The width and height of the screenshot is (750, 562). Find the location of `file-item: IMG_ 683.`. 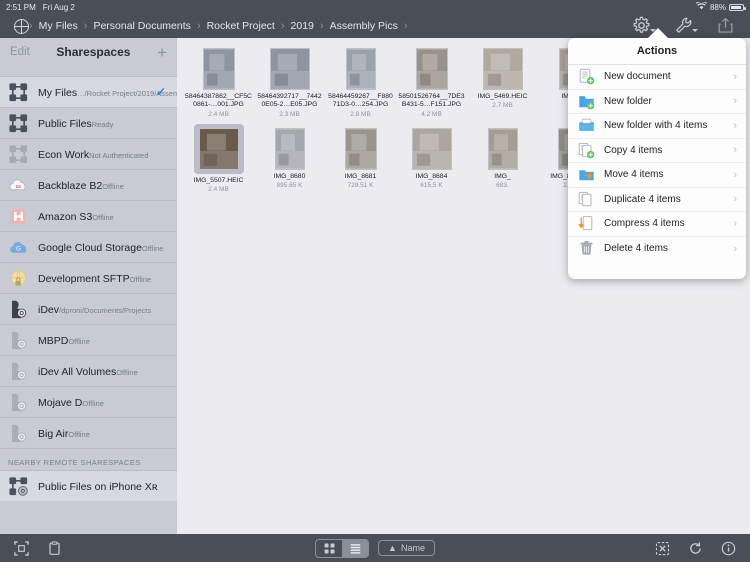

file-item: IMG_ 683. is located at coordinates (502, 158).